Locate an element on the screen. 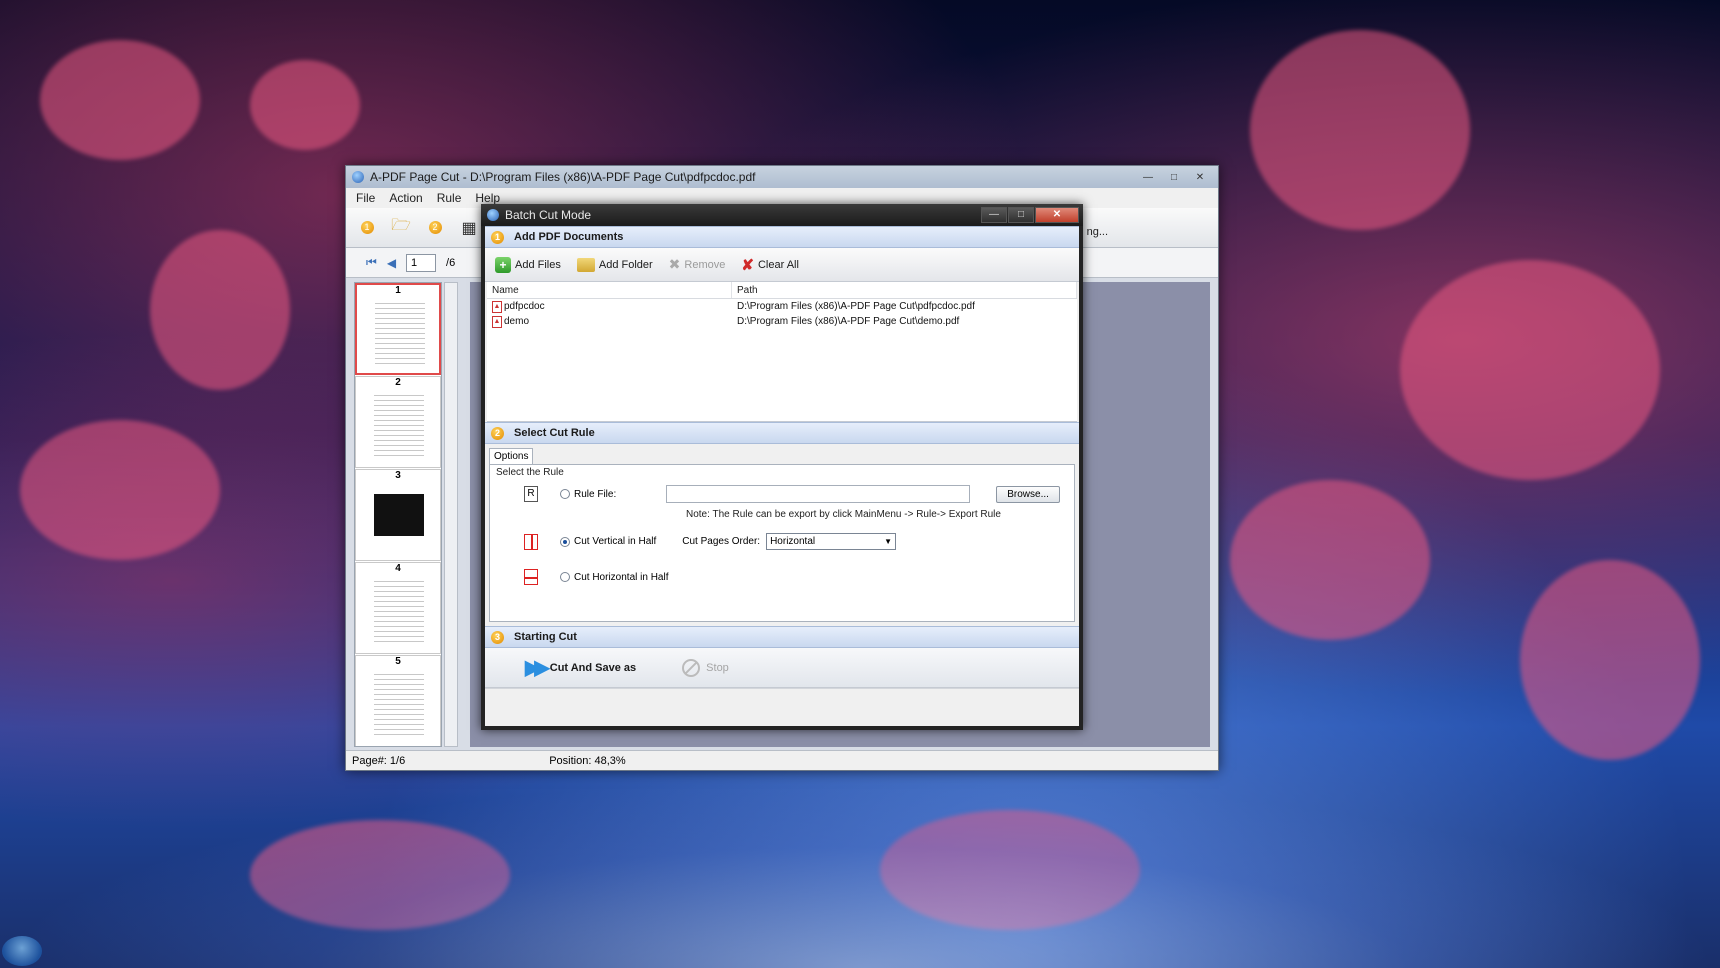 Image resolution: width=1720 pixels, height=968 pixels. clear-all-button: ✘ Clear All is located at coordinates (770, 265).